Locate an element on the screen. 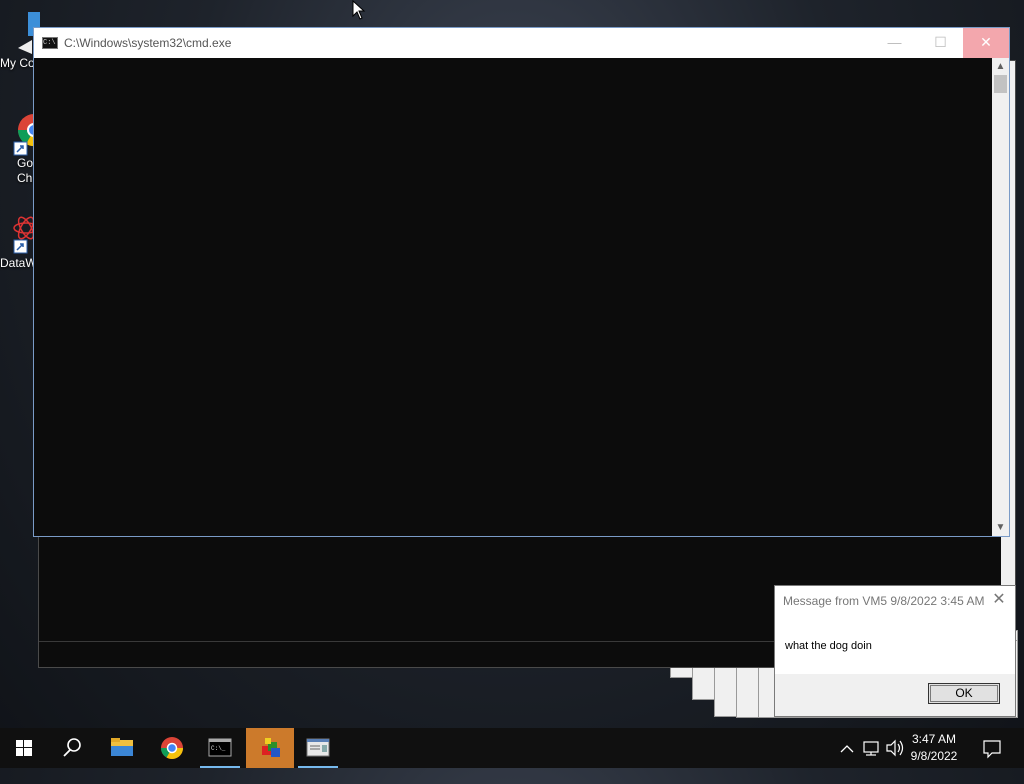  maximize-button: ☐ is located at coordinates (940, 43).